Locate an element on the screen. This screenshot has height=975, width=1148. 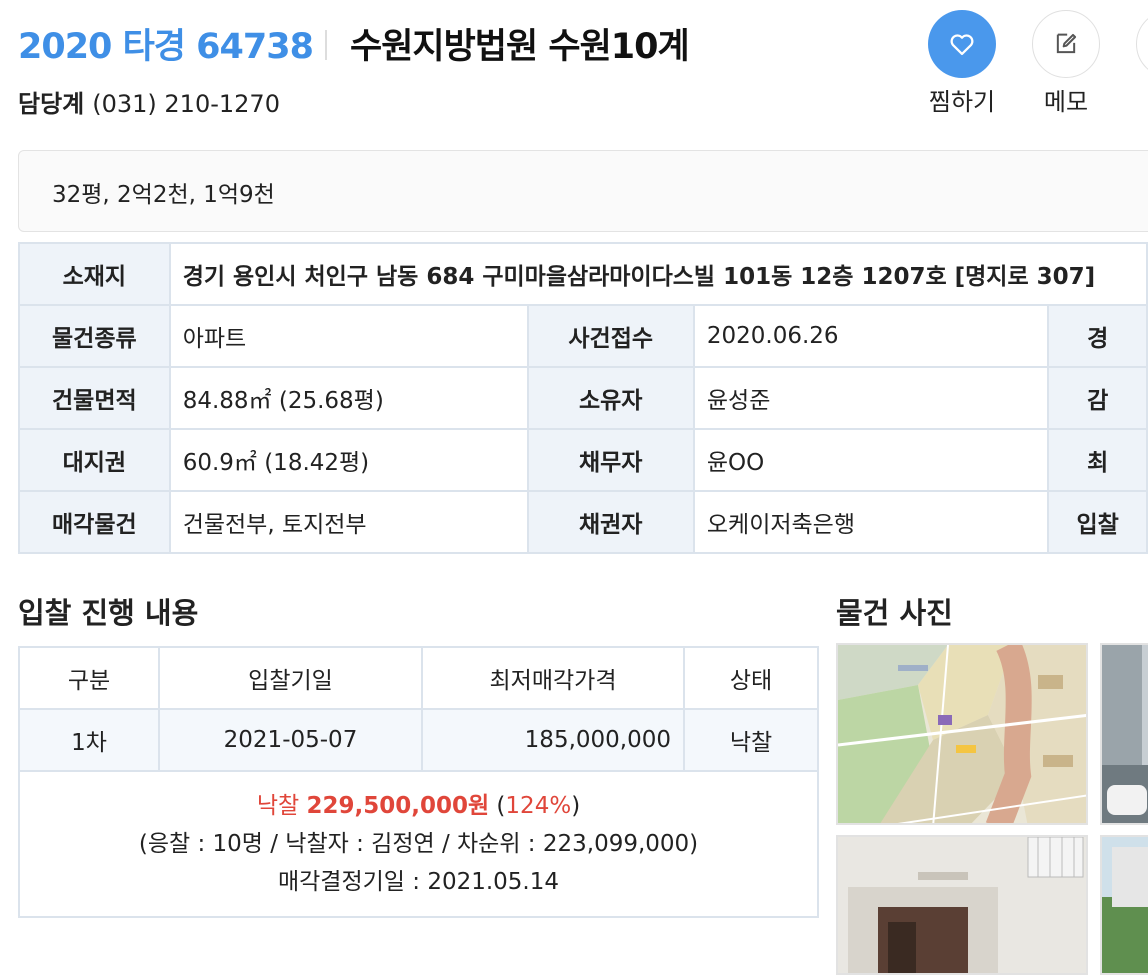
property-photo-entrance is located at coordinates (962, 905).